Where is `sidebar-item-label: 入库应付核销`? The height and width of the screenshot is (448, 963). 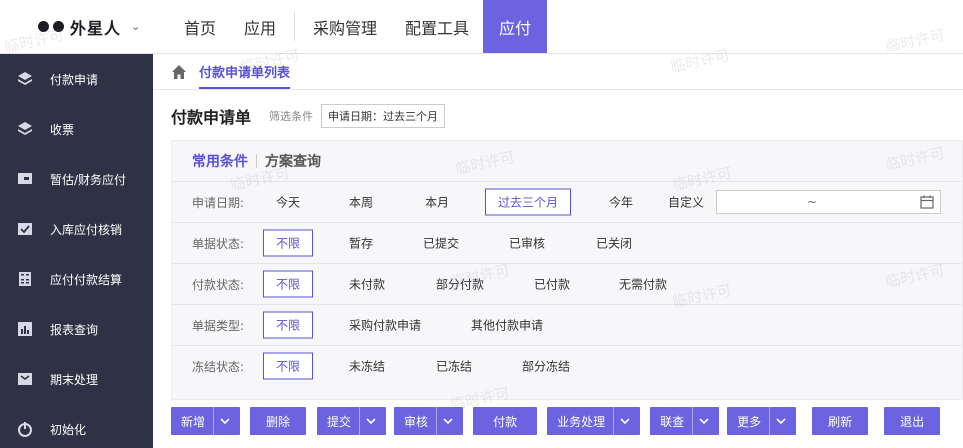
sidebar-item-label: 入库应付核销 is located at coordinates (86, 229).